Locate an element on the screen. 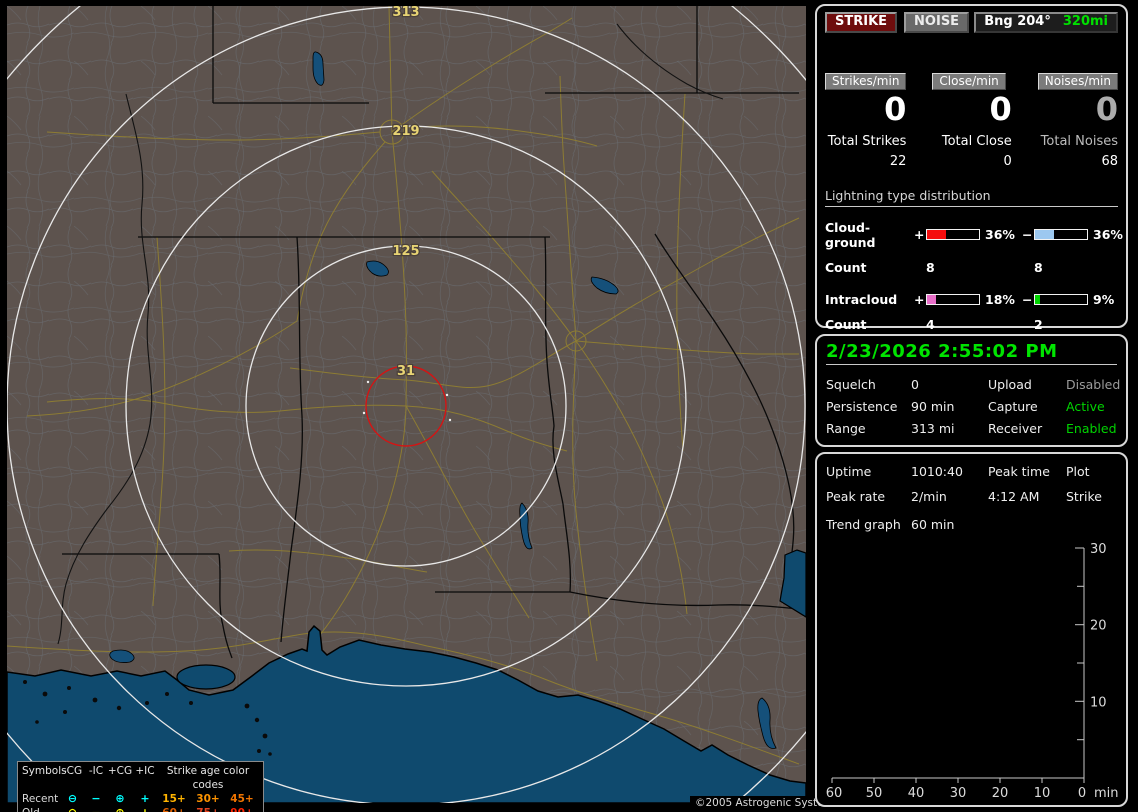 The height and width of the screenshot is (812, 1138). trend-graph-chart: 30 20 10 60 50 40 30 20 10 0 min is located at coordinates (972, 671).